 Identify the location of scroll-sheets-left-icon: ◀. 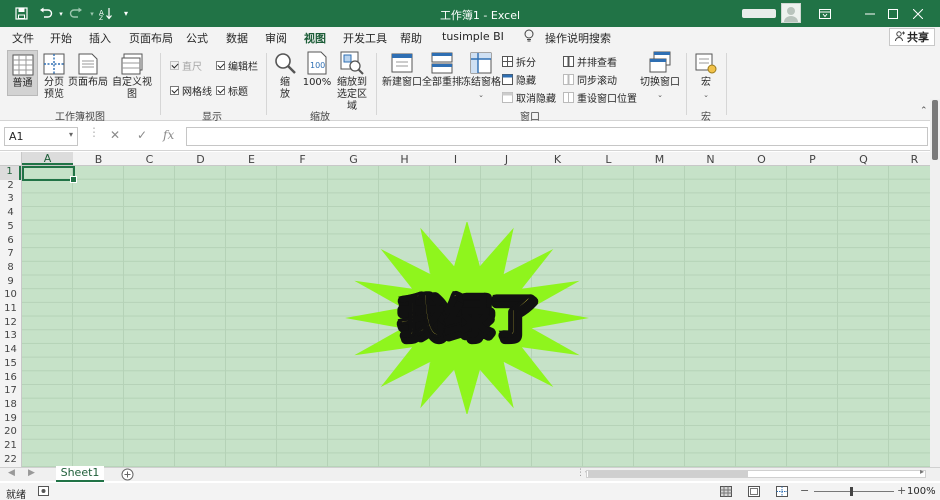
(11, 473).